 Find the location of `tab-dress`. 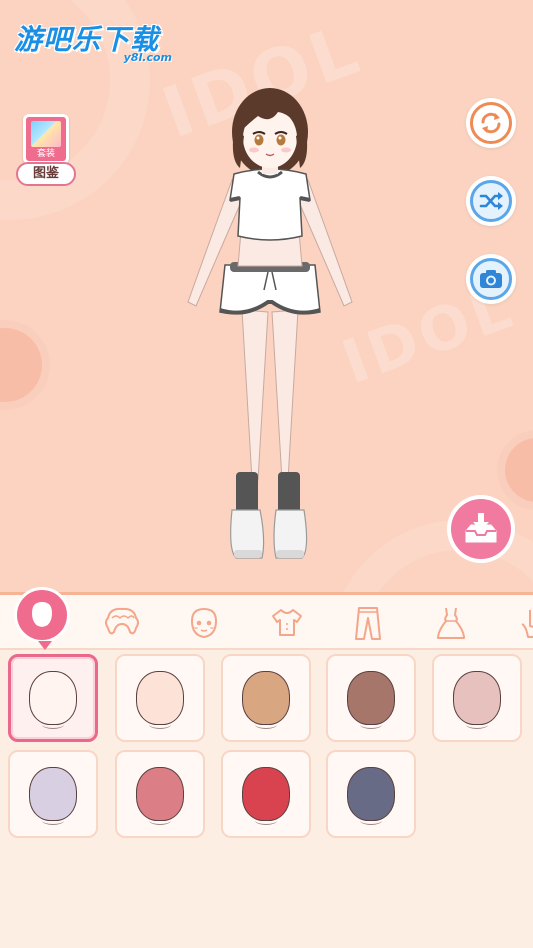

tab-dress is located at coordinates (451, 623).